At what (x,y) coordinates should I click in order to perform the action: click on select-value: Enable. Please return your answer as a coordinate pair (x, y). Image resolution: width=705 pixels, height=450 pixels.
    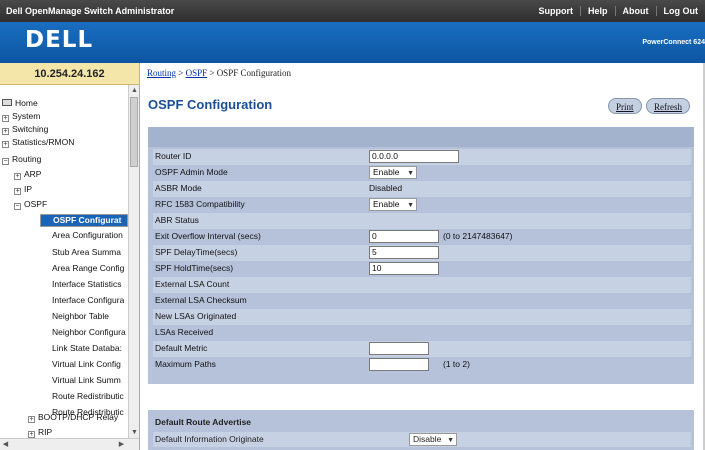
    Looking at the image, I should click on (386, 204).